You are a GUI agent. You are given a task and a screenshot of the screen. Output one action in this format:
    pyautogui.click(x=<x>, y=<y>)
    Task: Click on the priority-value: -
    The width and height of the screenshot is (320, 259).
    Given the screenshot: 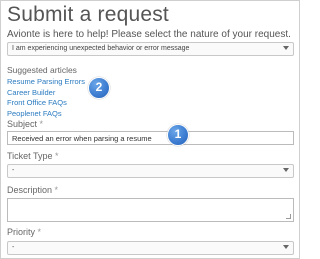 What is the action you would take?
    pyautogui.click(x=13, y=247)
    